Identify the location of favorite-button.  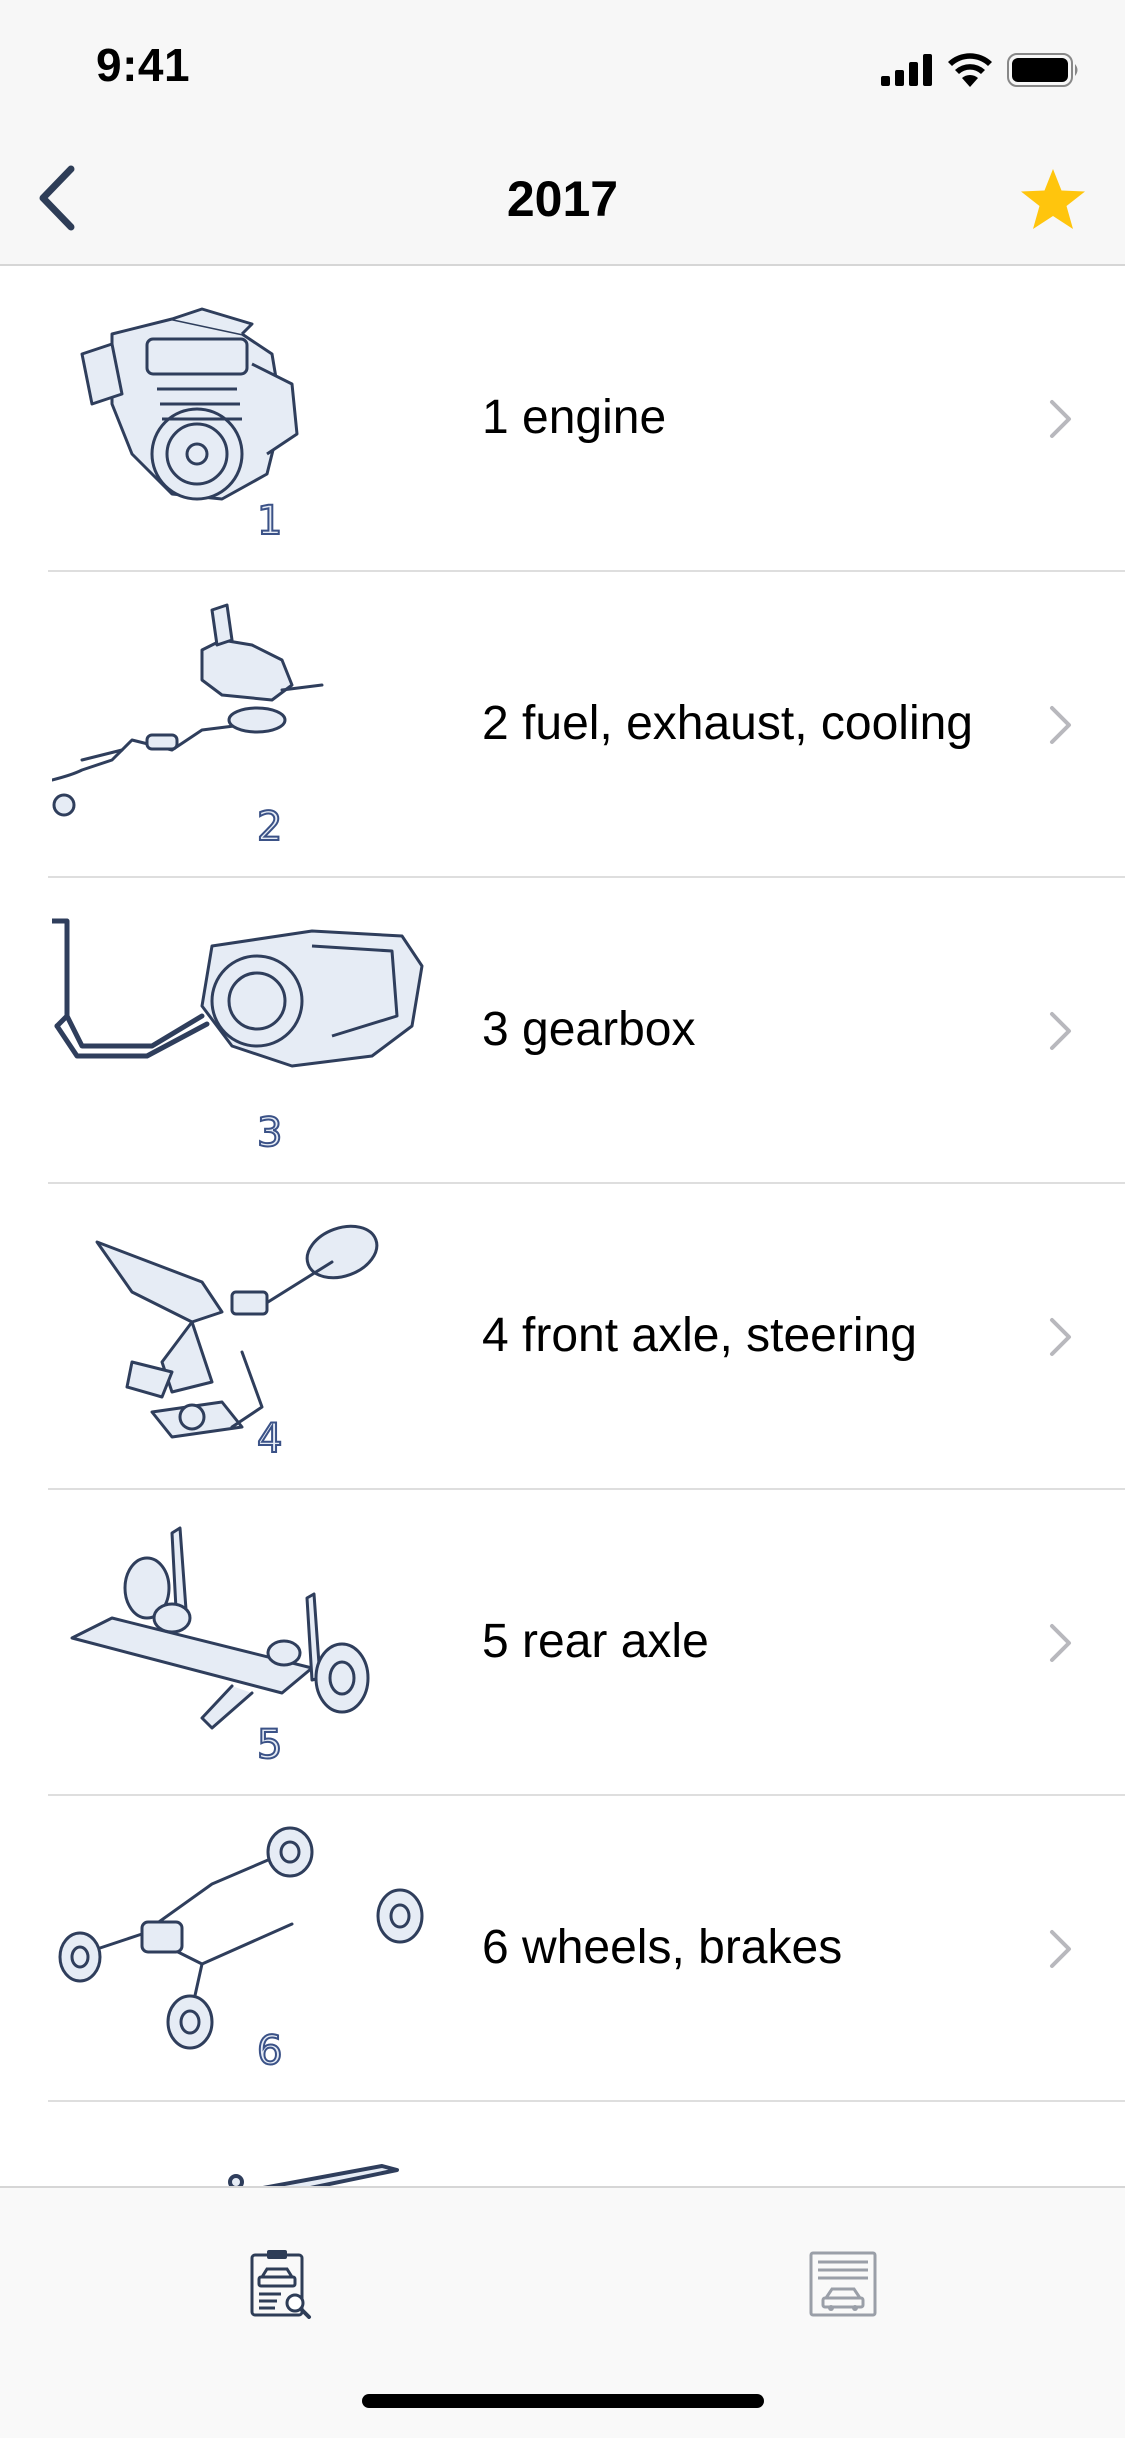
(1053, 200).